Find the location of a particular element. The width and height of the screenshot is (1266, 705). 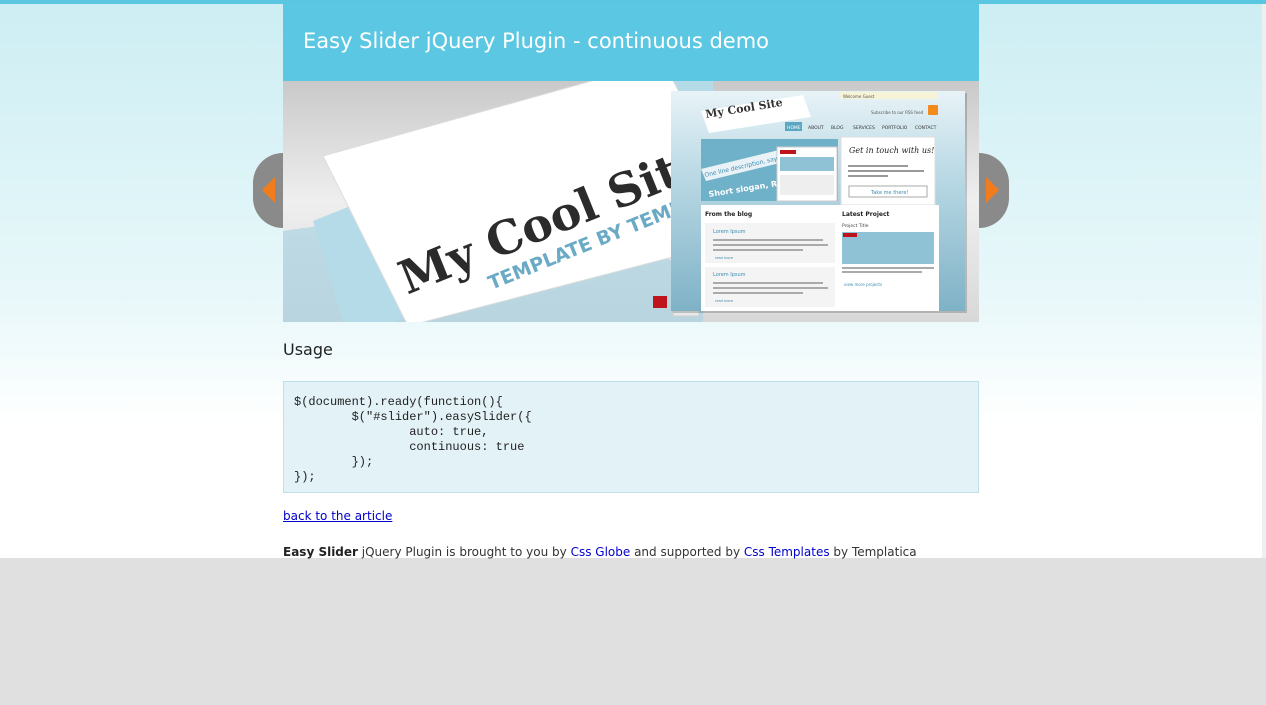

svg-text: SERVICES is located at coordinates (864, 128).